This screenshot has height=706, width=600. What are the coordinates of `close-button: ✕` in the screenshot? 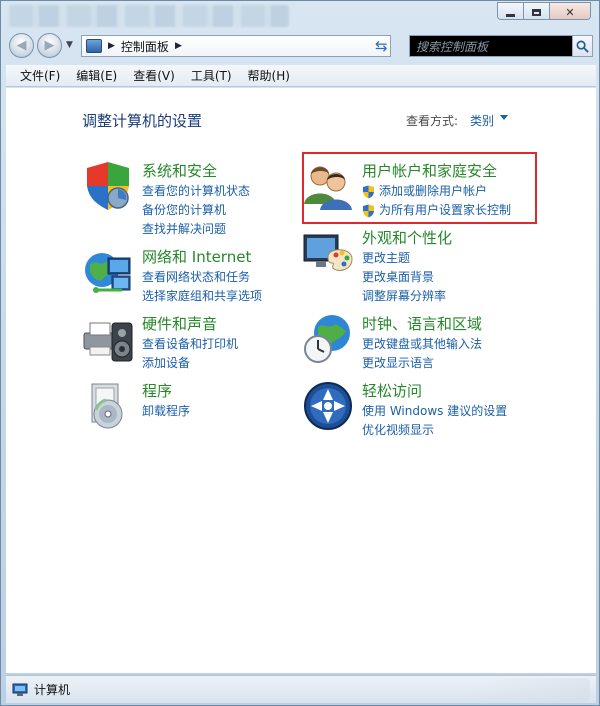 It's located at (570, 11).